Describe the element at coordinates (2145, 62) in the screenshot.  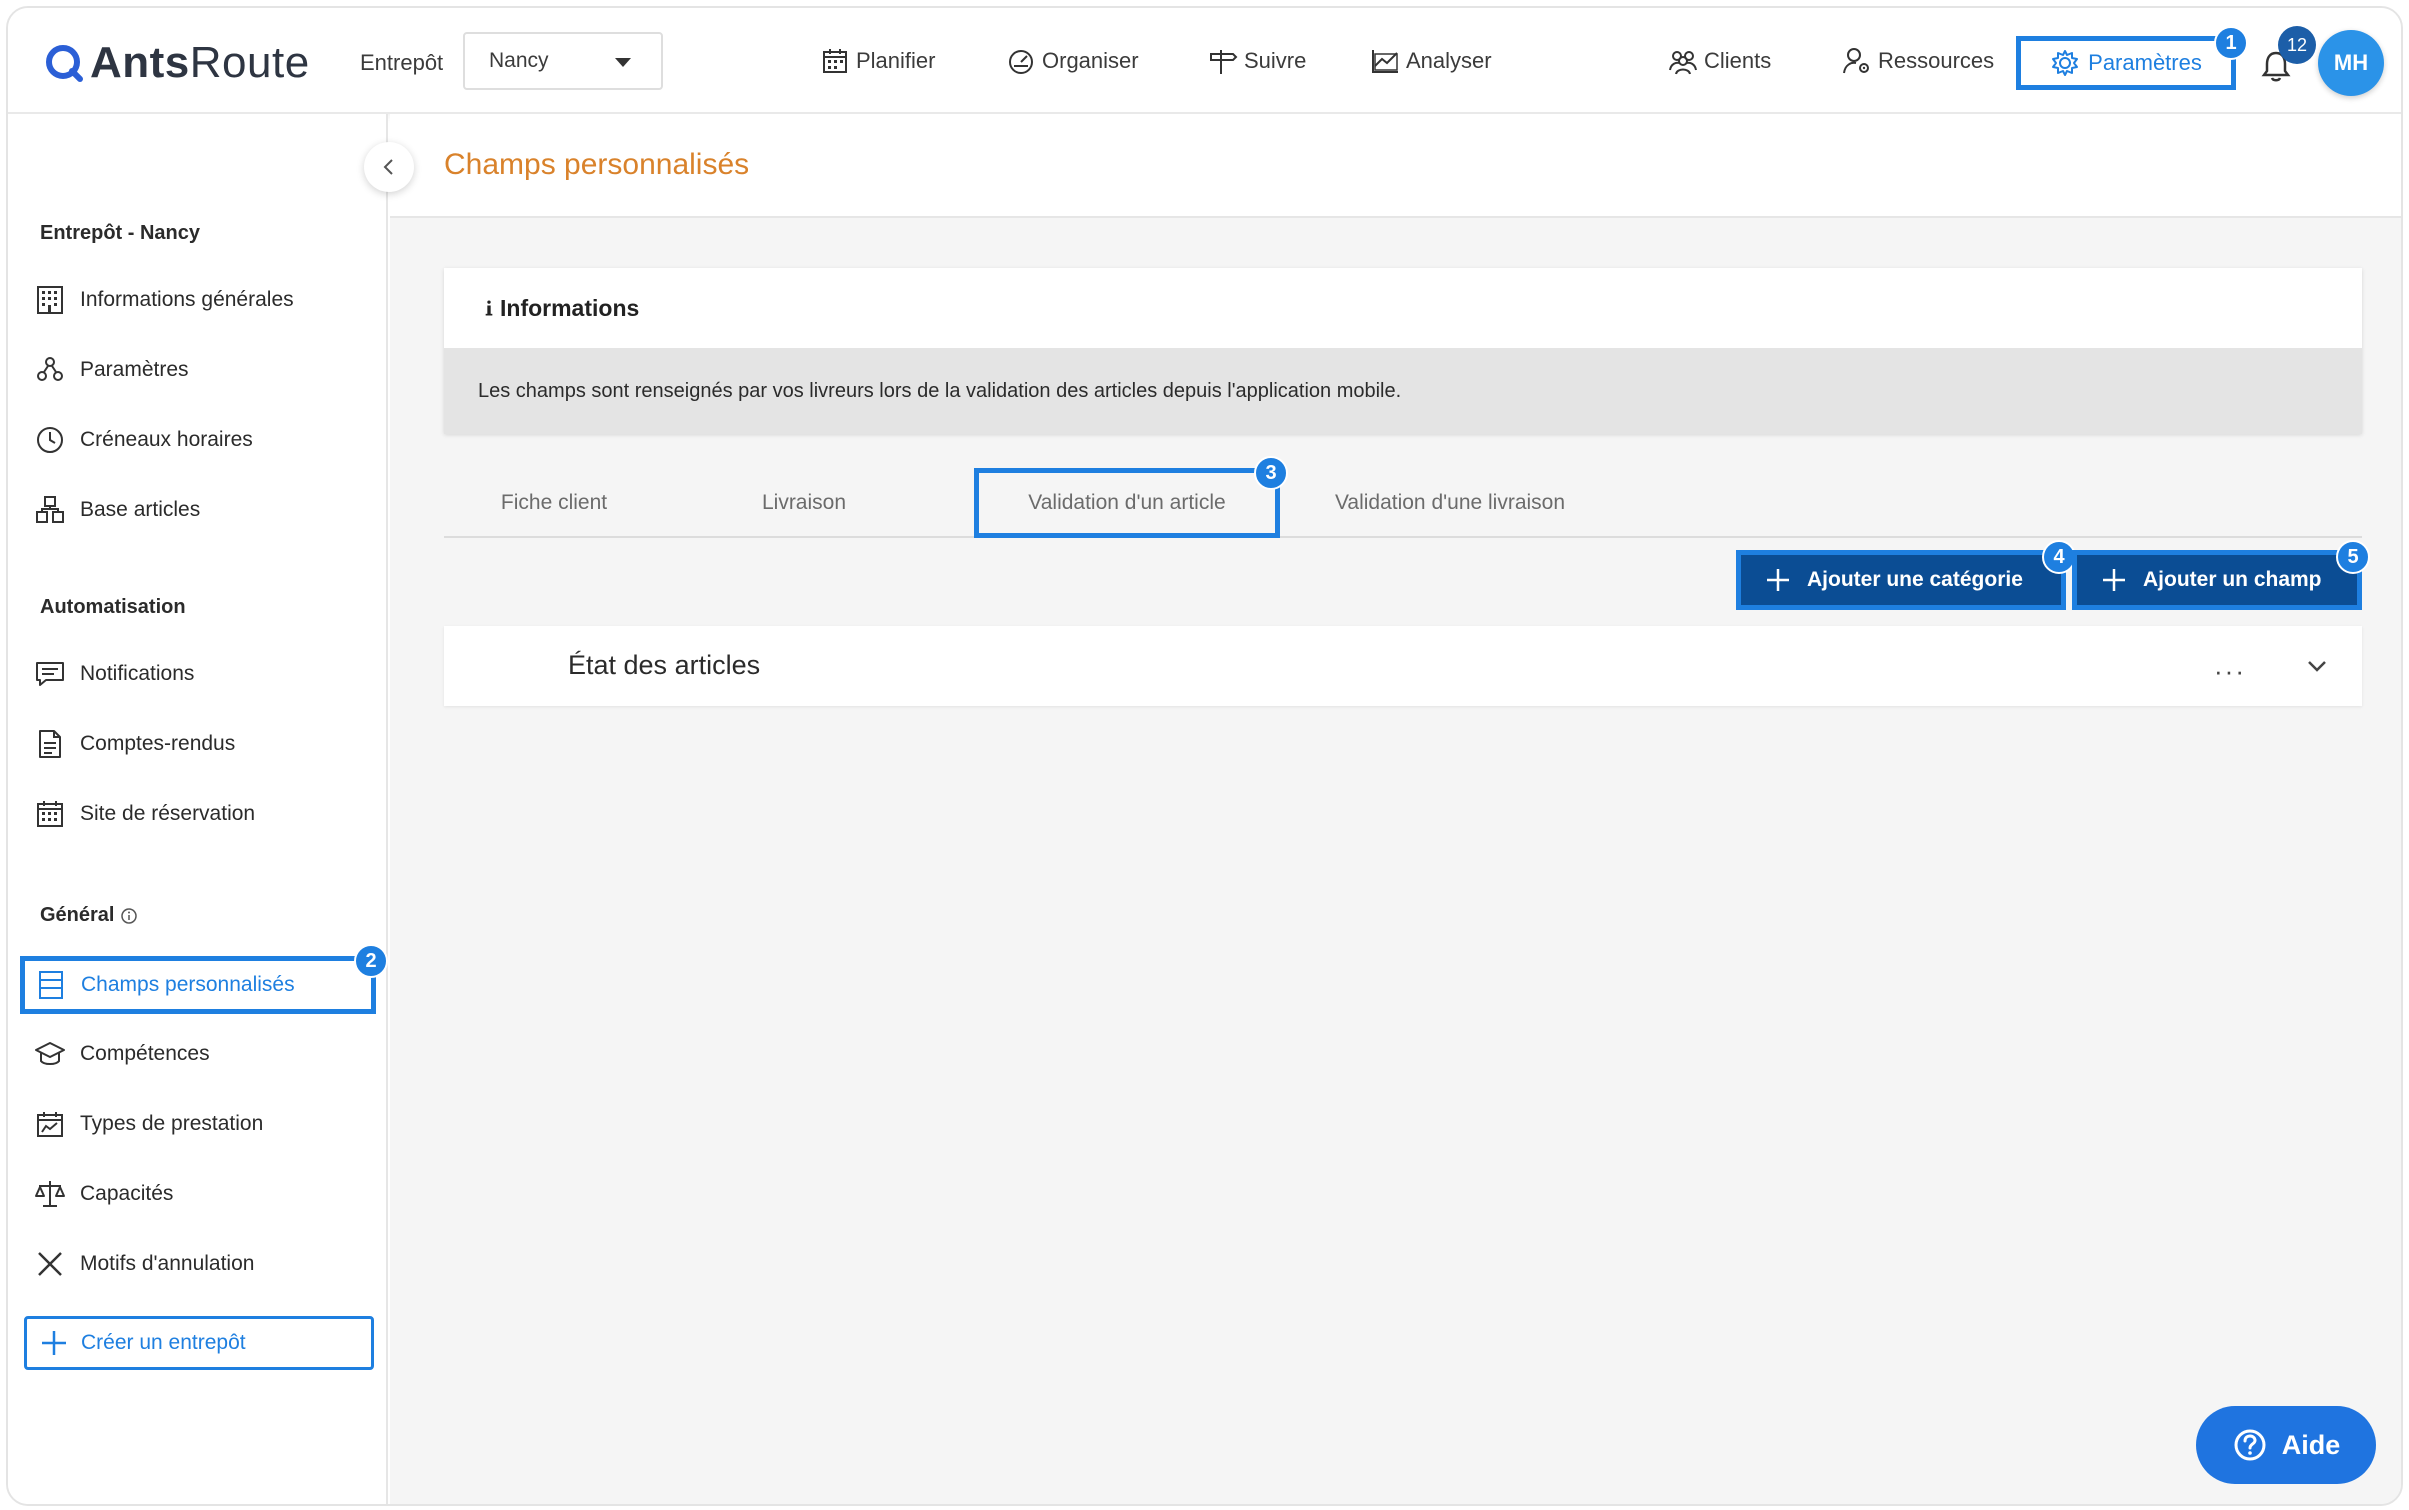
I see `params-label: Paramètres` at that location.